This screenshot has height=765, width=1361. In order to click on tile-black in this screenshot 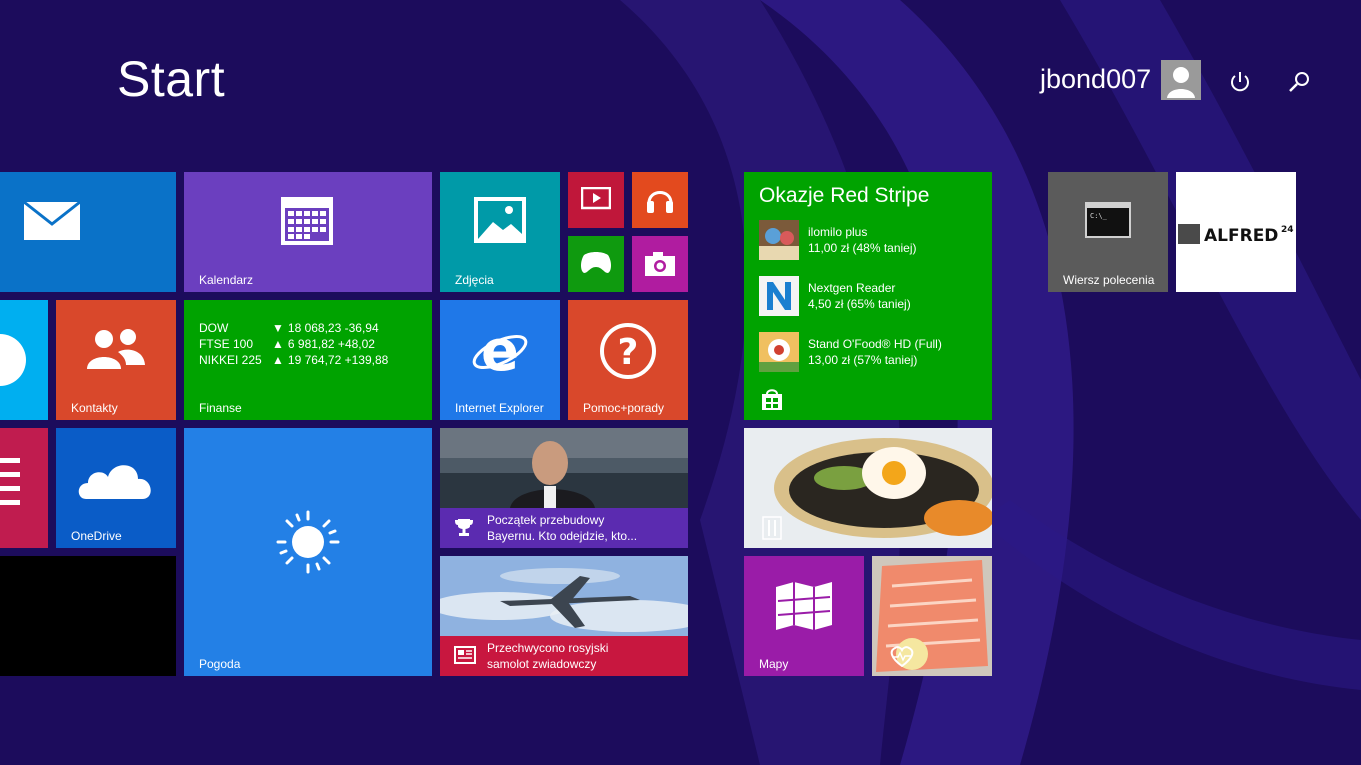, I will do `click(88, 616)`.